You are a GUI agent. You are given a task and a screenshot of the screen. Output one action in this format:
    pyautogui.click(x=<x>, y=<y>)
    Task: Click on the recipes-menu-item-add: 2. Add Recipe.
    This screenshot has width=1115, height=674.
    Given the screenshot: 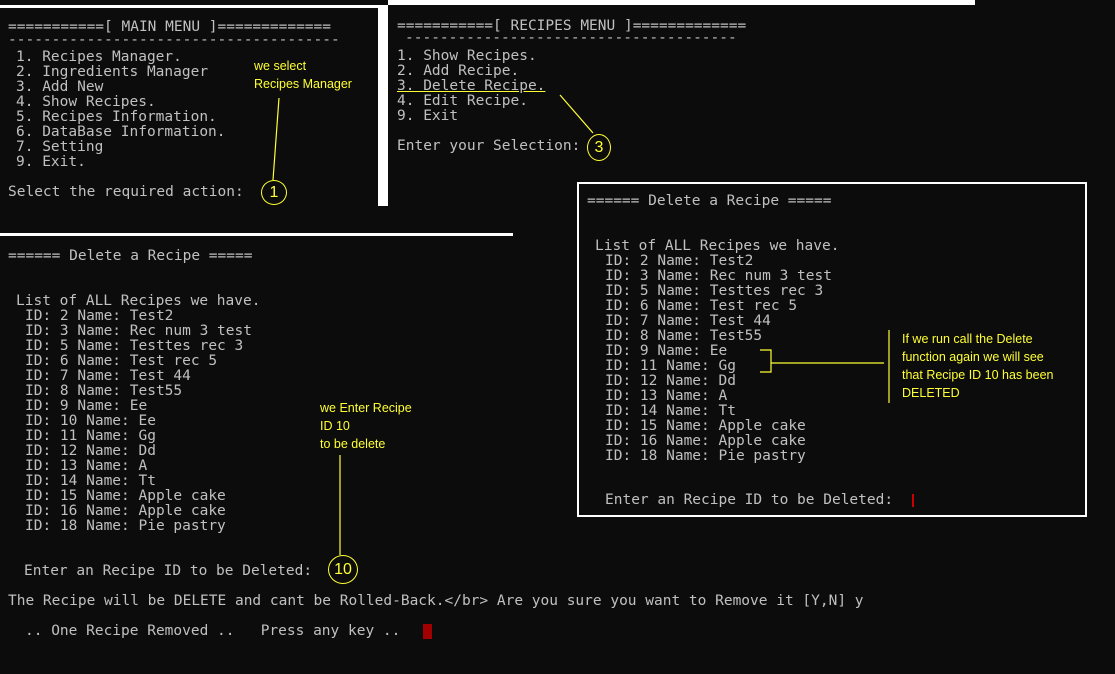 What is the action you would take?
    pyautogui.click(x=458, y=71)
    